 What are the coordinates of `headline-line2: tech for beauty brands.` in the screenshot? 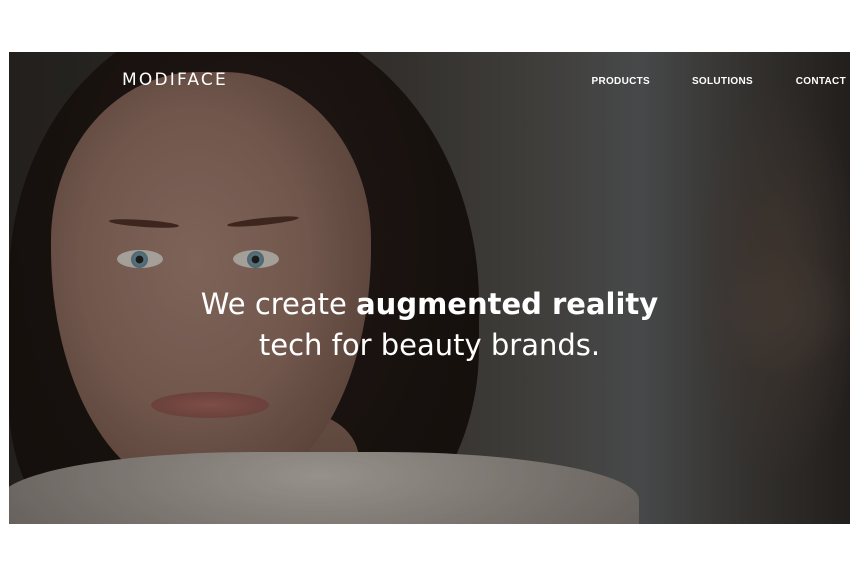 It's located at (429, 345).